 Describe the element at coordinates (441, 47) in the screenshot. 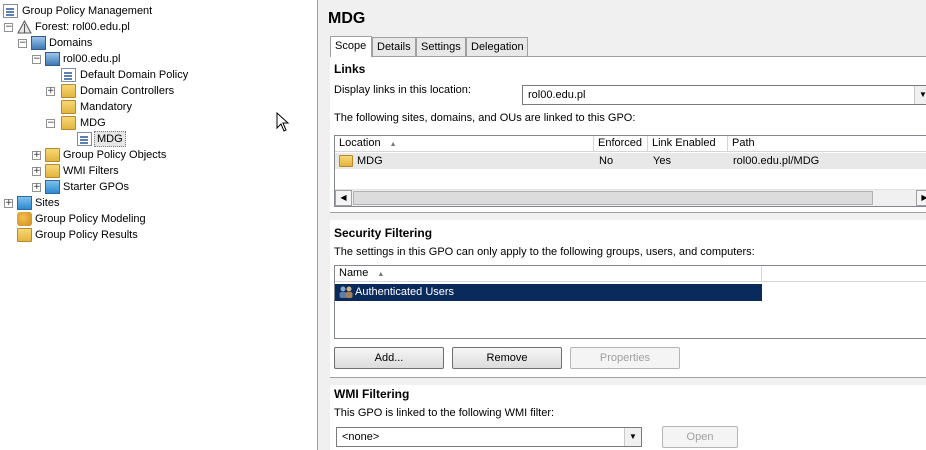

I see `tab-settings: Settings` at that location.